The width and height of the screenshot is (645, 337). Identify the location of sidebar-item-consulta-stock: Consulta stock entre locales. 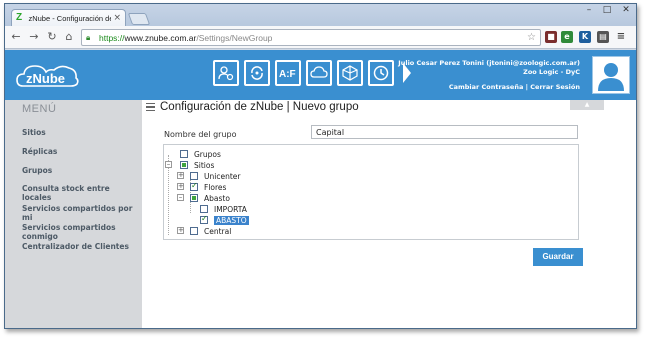
(81, 193).